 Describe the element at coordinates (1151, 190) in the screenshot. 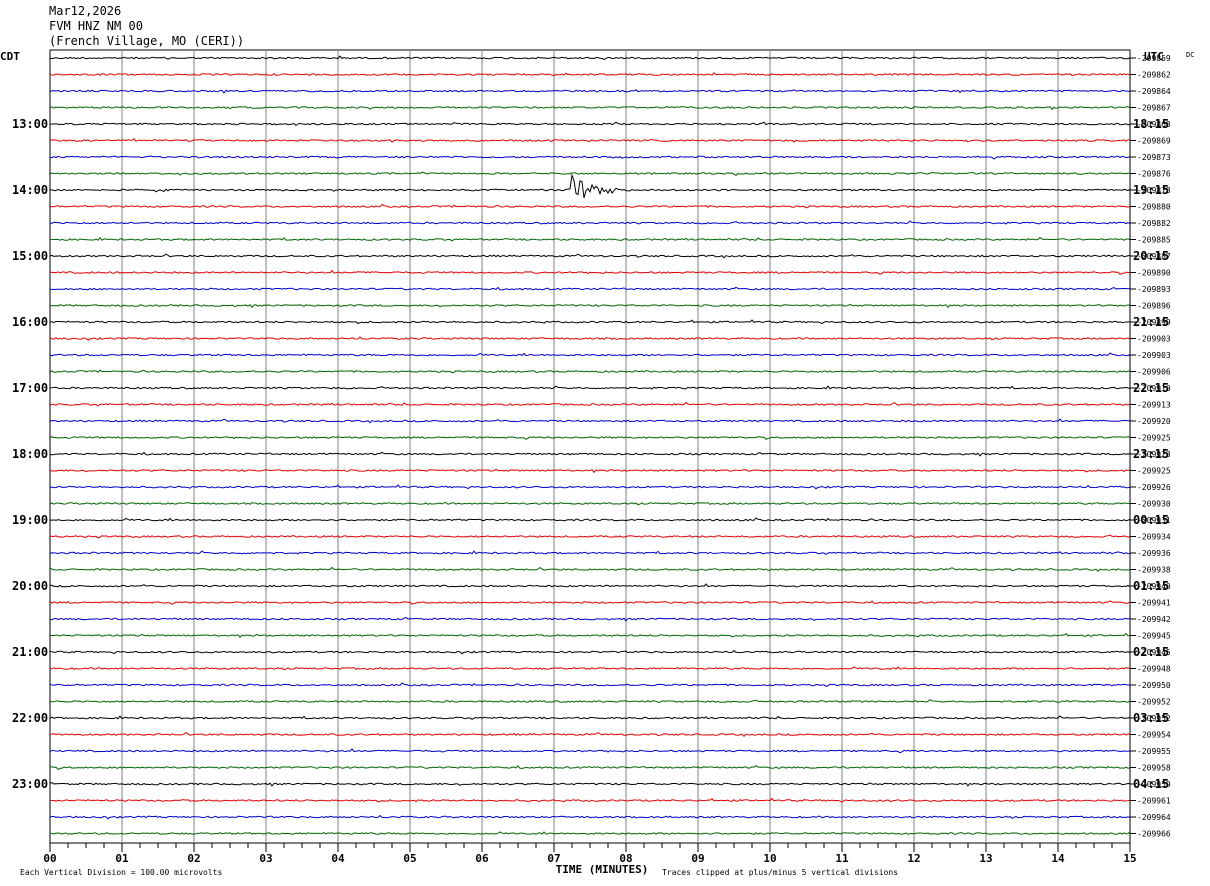

I see `right-hour-label: 19:15` at that location.